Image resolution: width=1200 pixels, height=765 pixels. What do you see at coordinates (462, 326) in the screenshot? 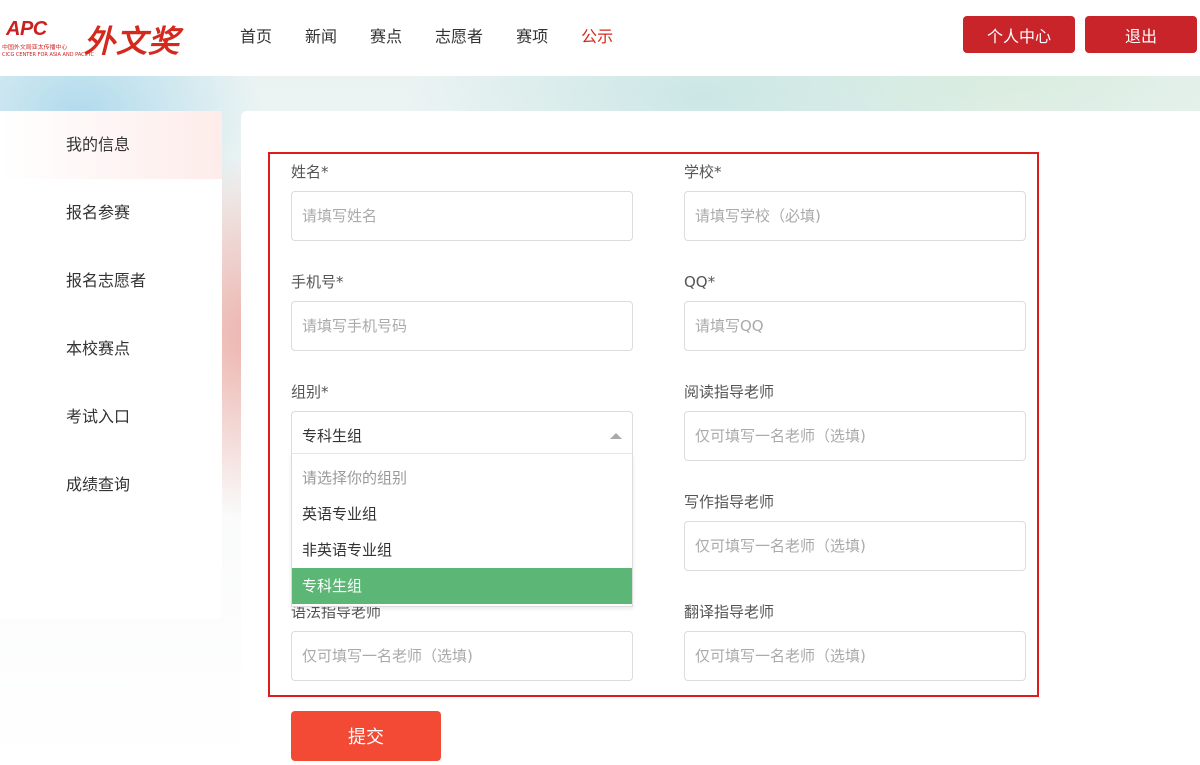
I see `phone-field` at bounding box center [462, 326].